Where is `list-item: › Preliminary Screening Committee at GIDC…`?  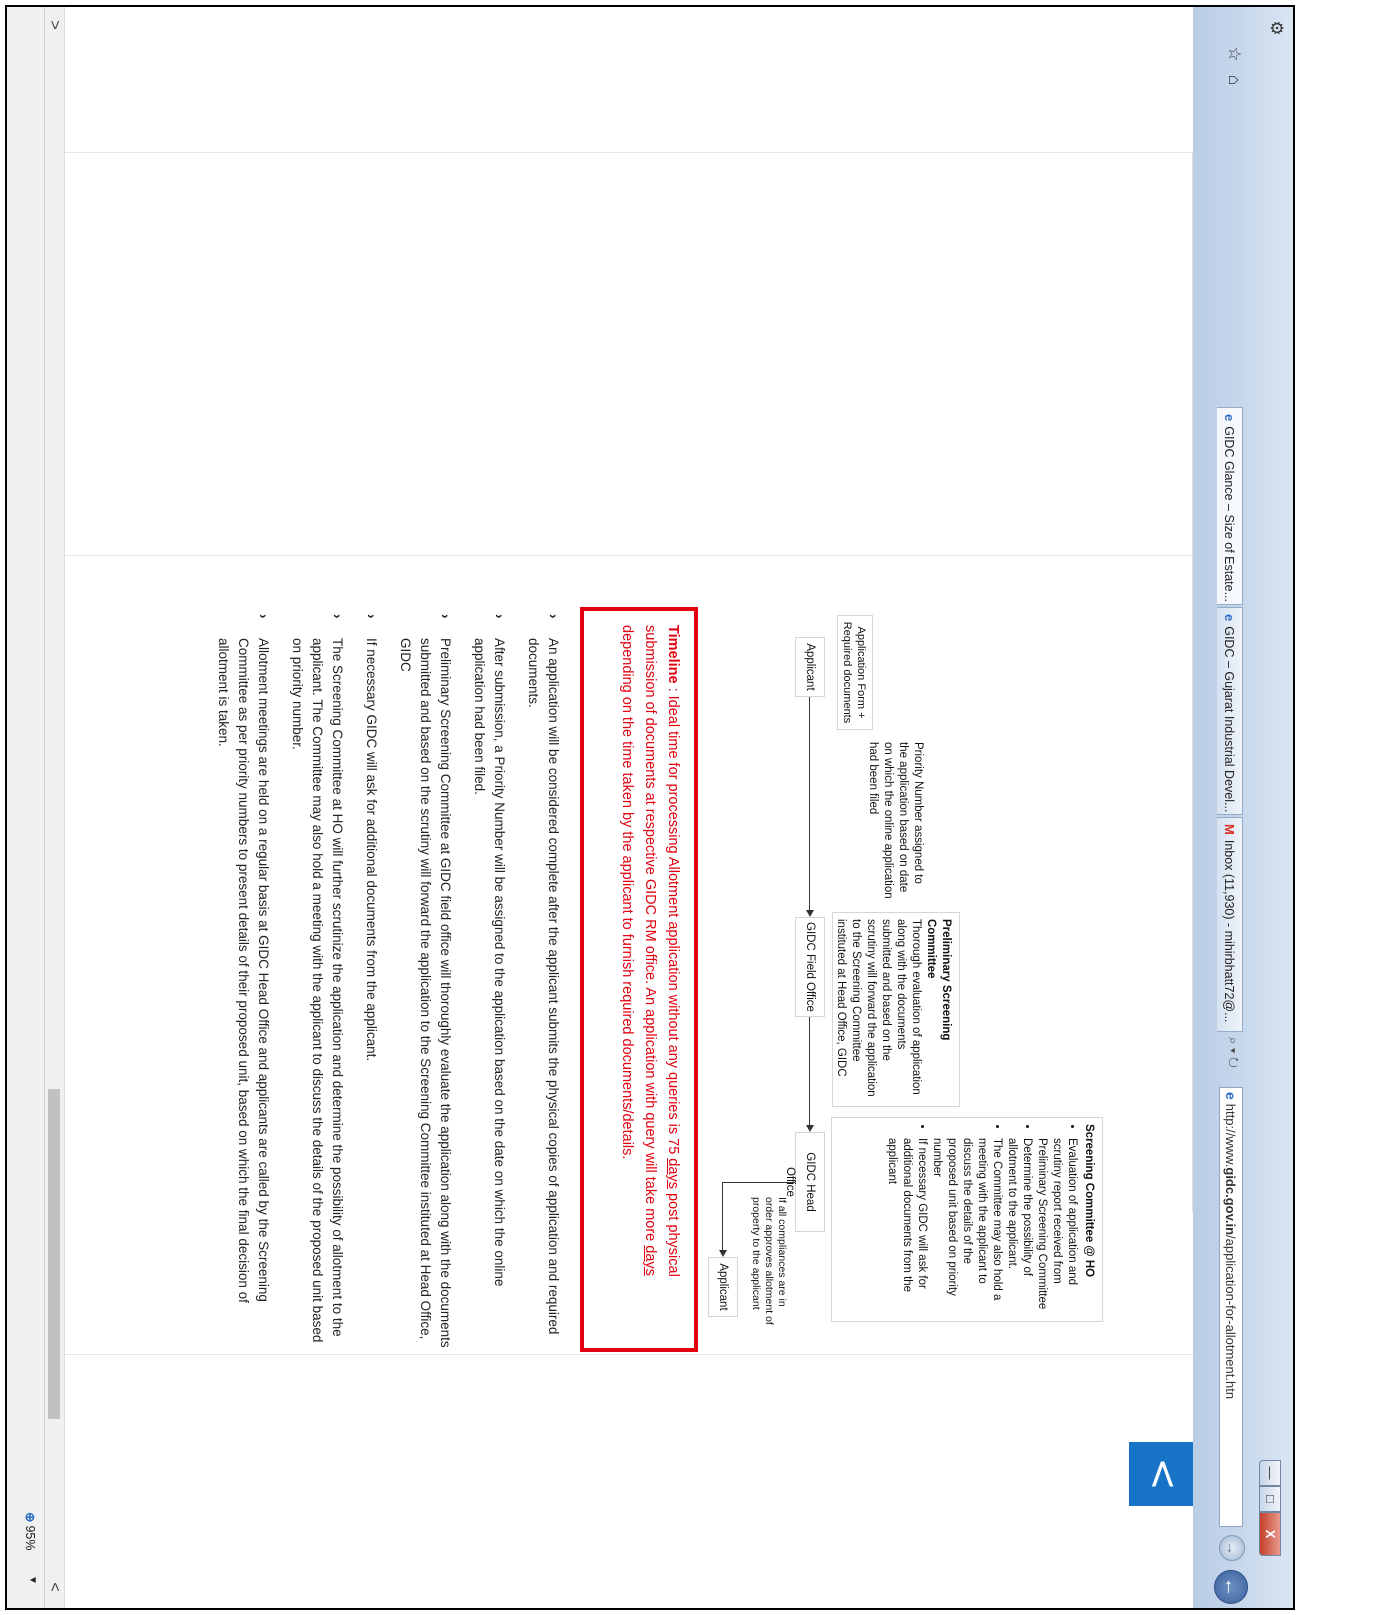 list-item: › Preliminary Screening Committee at GIDC… is located at coordinates (425, 982).